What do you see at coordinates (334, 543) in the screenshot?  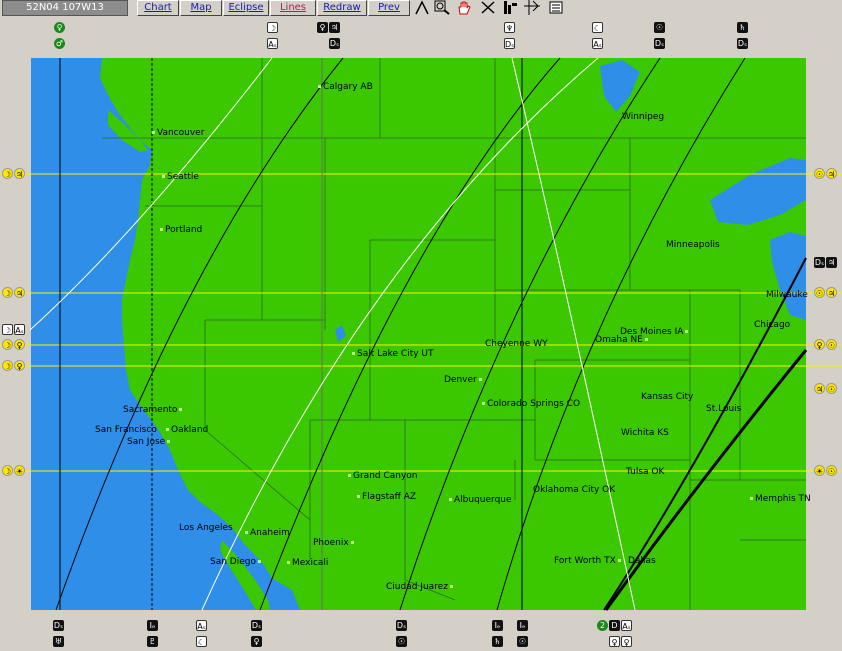 I see `city-label: Phoenix` at bounding box center [334, 543].